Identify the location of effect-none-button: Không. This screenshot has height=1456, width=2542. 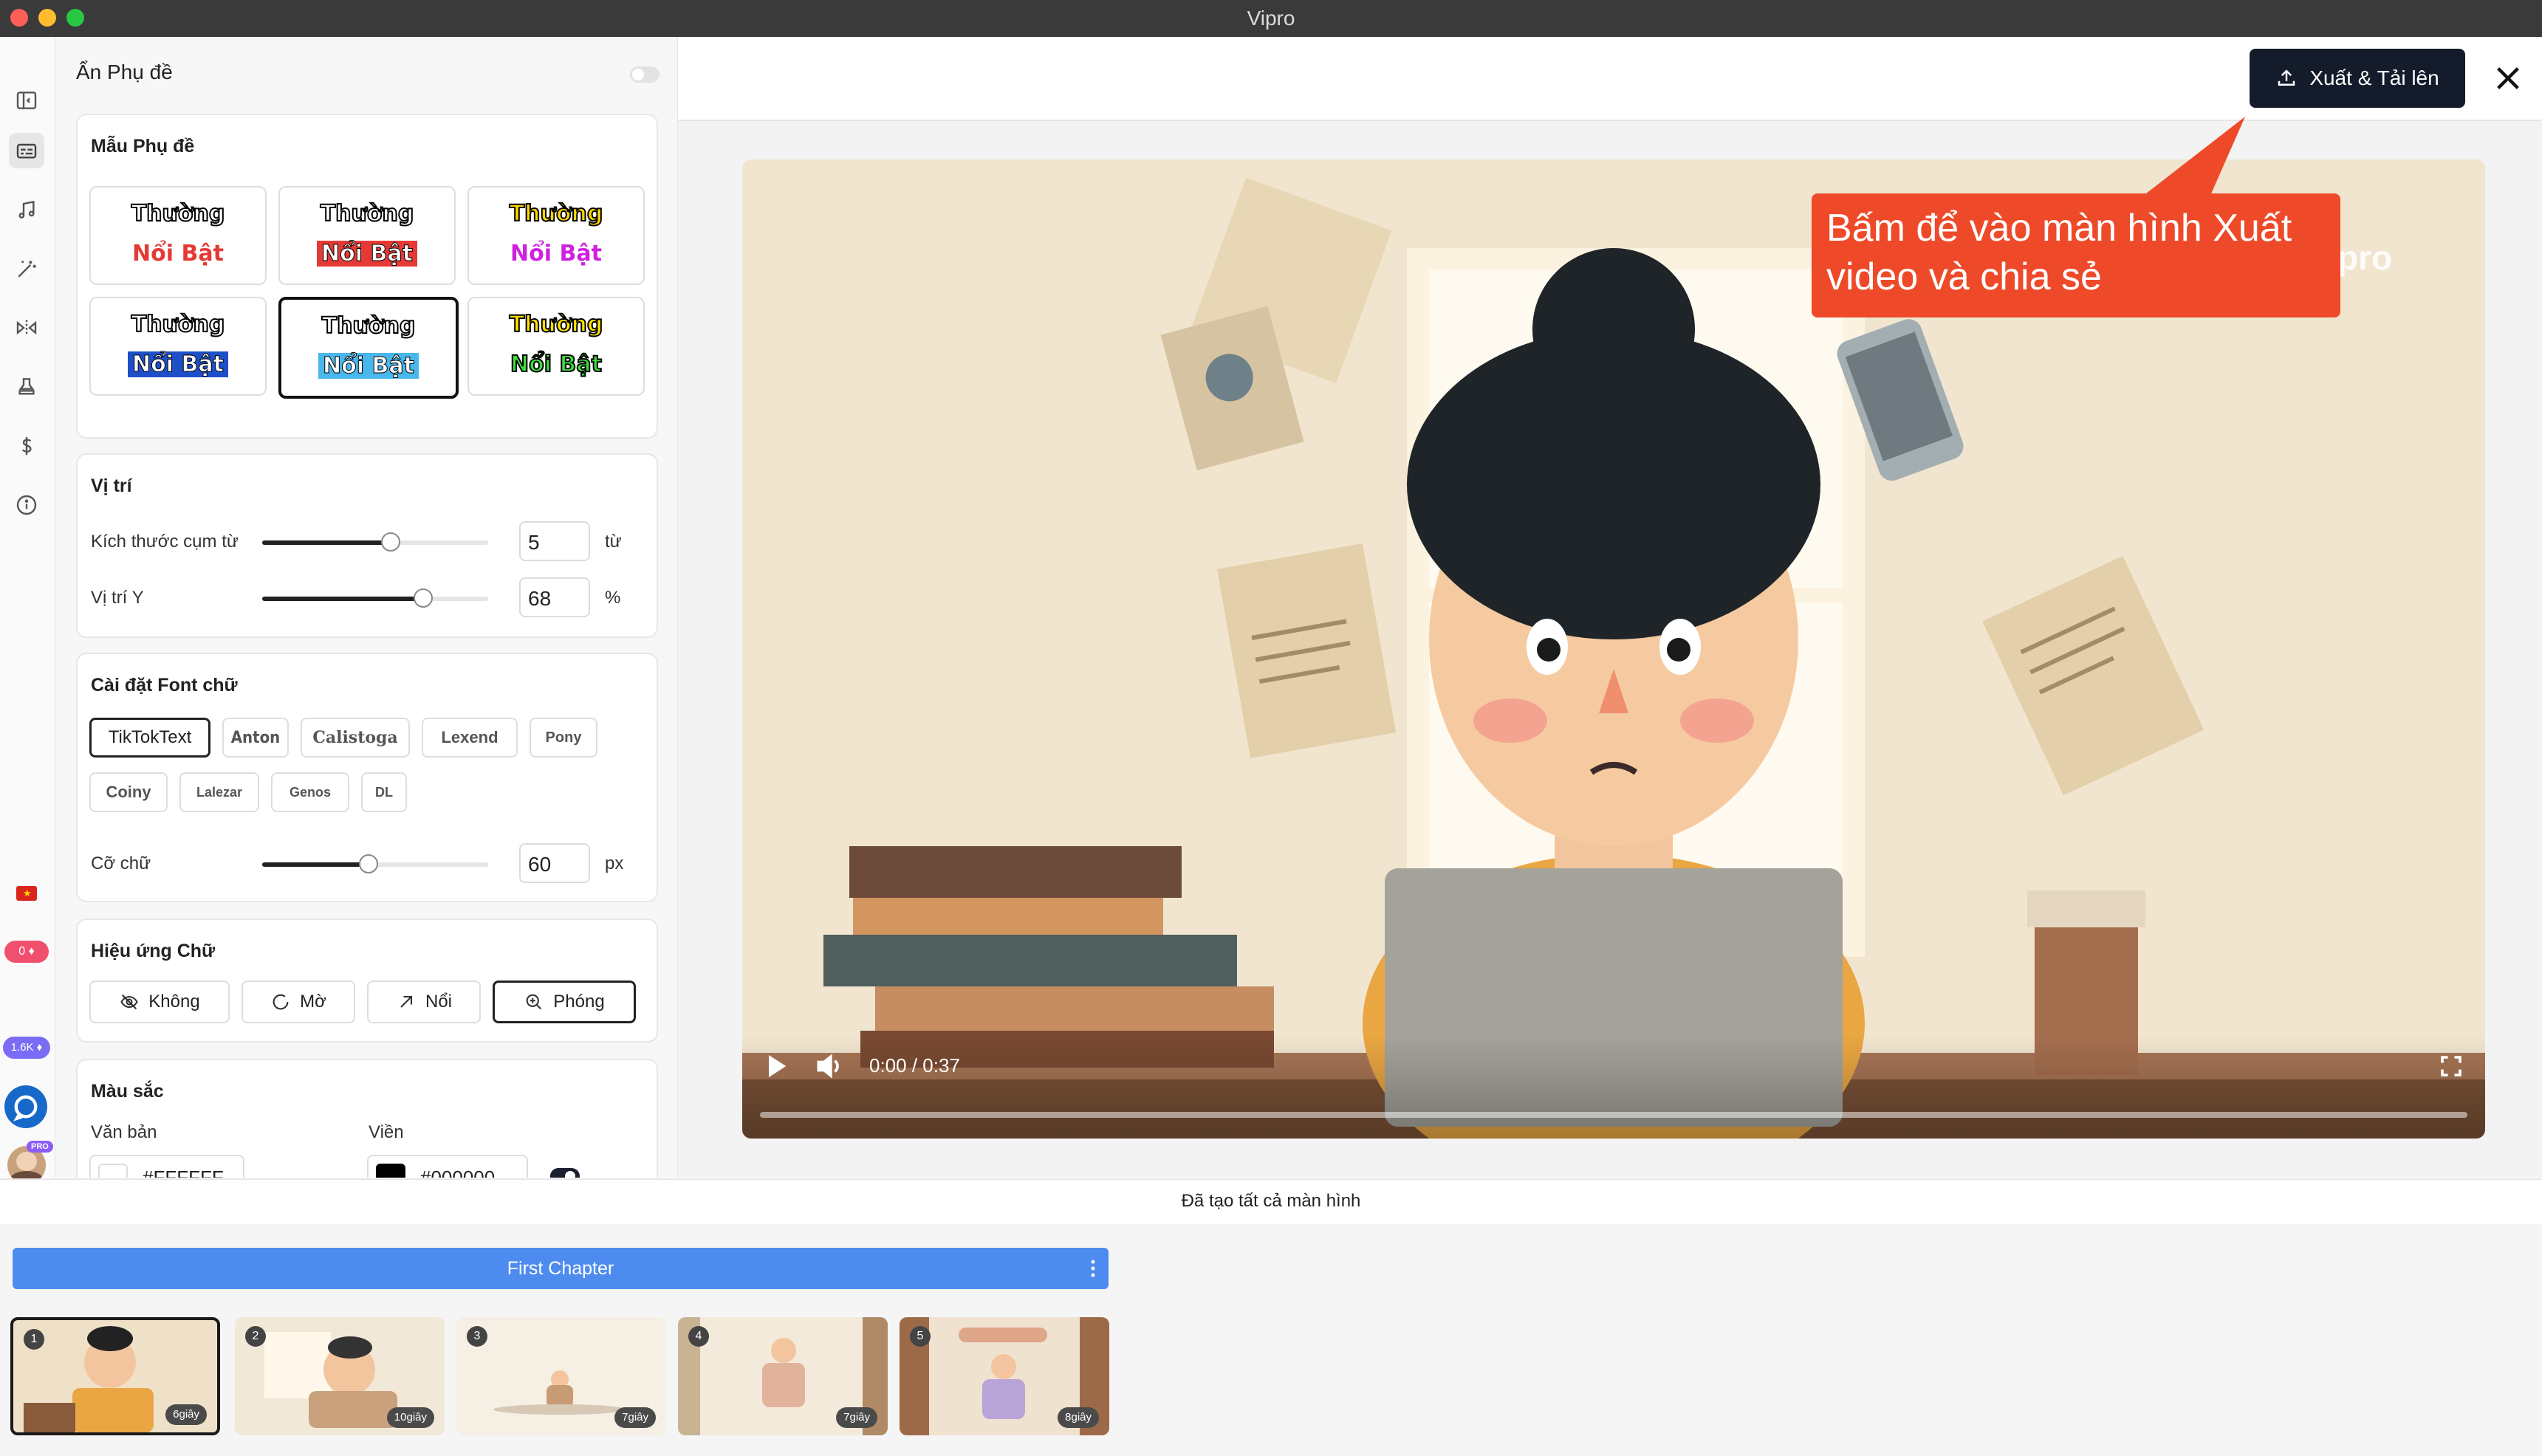
(159, 1002).